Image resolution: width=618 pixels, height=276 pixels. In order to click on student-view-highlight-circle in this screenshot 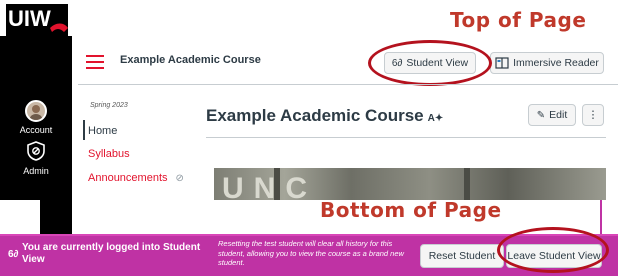, I will do `click(430, 63)`.